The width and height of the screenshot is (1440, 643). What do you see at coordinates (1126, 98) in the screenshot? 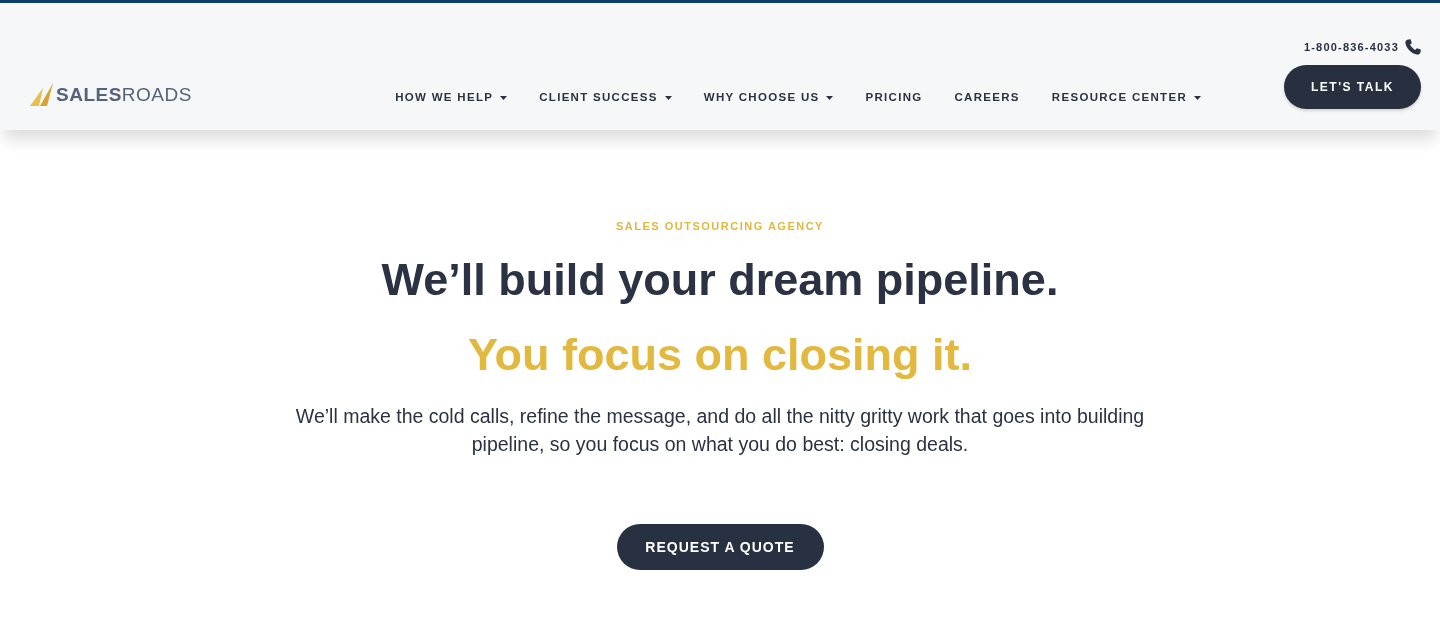
I see `nav-link: RESOURCE CENTER` at bounding box center [1126, 98].